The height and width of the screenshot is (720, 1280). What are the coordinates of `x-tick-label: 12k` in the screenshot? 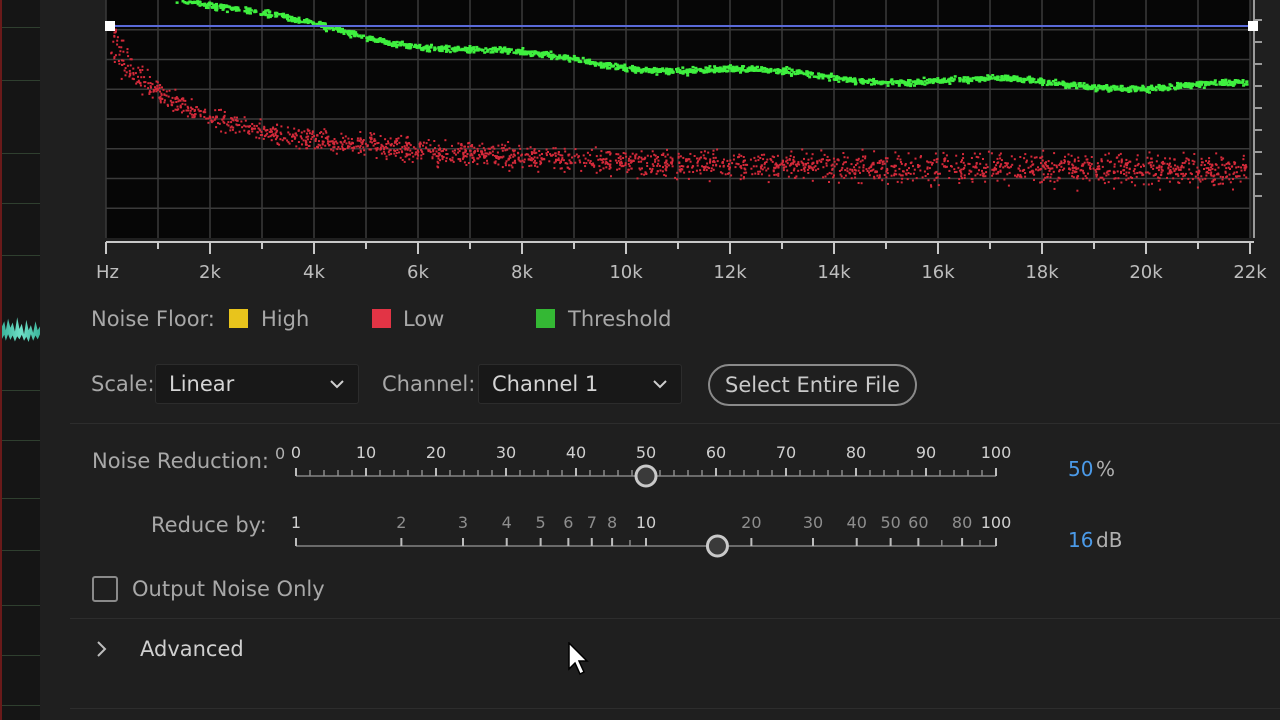 It's located at (730, 272).